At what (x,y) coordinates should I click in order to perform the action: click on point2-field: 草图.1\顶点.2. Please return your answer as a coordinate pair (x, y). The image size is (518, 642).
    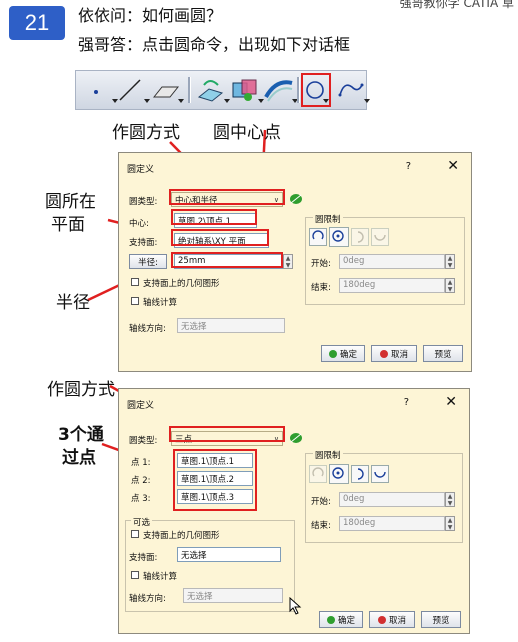
    Looking at the image, I should click on (215, 478).